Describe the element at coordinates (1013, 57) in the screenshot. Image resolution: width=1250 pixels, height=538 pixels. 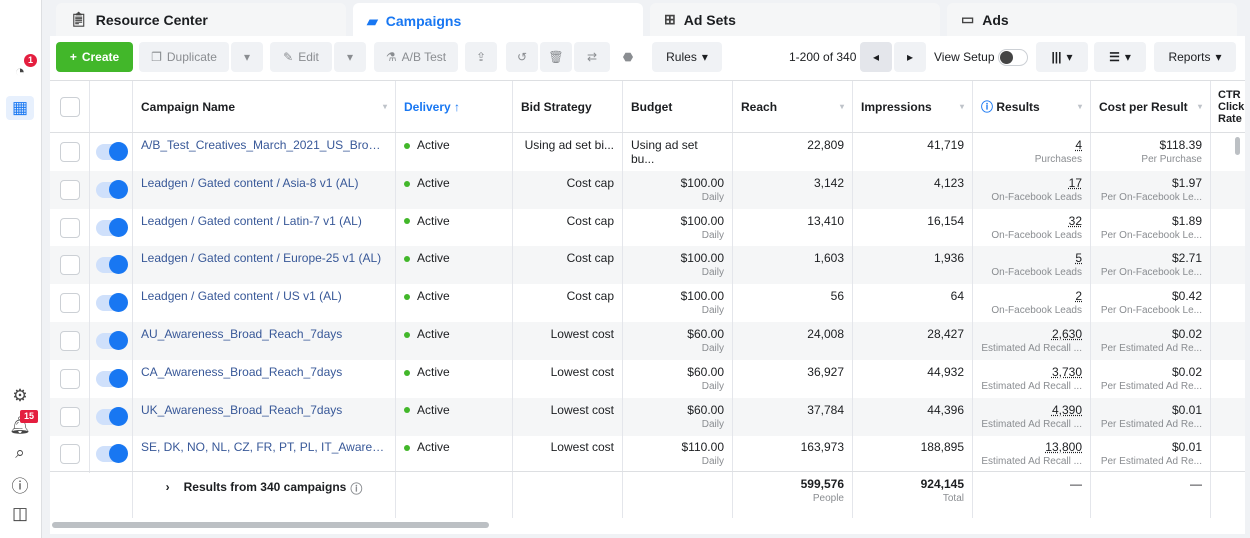
I see `view-setup-toggle` at that location.